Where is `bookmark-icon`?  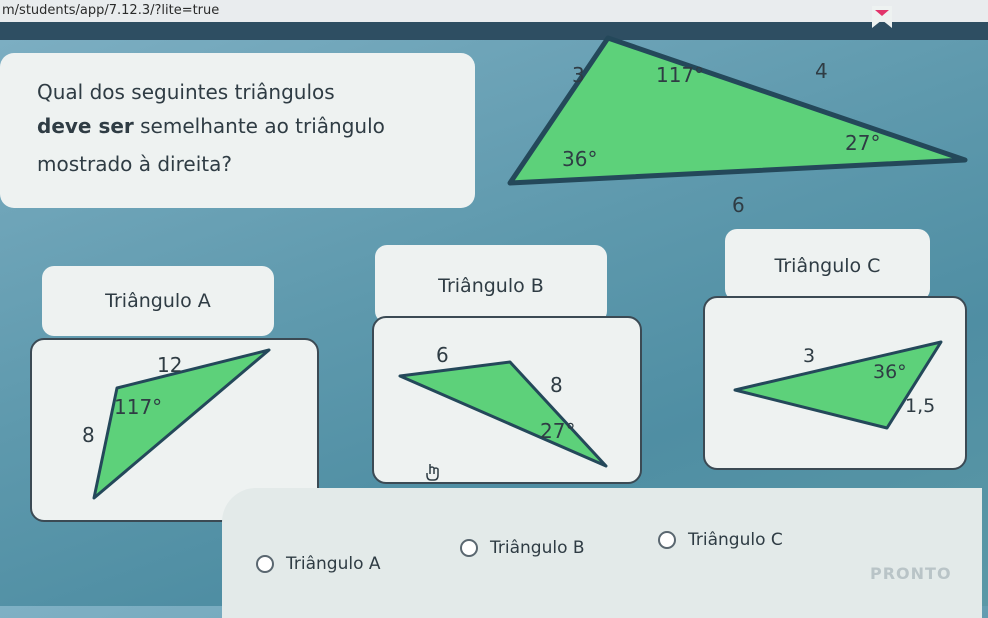 bookmark-icon is located at coordinates (882, 17).